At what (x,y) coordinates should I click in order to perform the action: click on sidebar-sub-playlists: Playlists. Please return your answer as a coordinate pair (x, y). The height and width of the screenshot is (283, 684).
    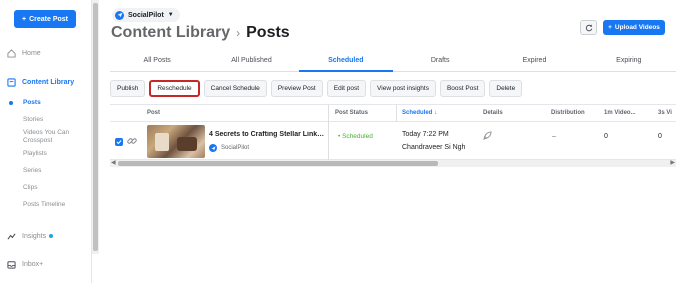
    Looking at the image, I should click on (35, 154).